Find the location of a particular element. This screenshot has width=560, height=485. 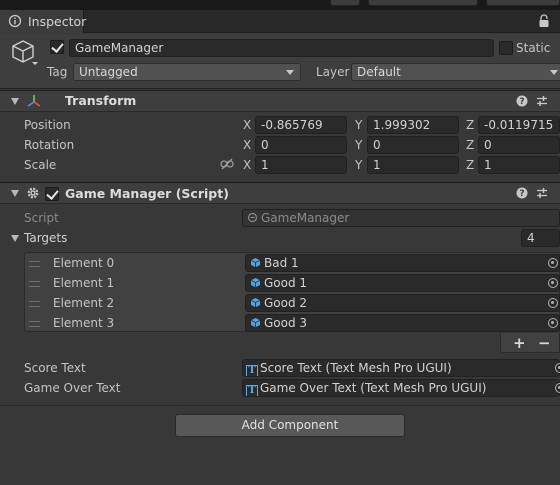

layer-label: Layer is located at coordinates (333, 72).